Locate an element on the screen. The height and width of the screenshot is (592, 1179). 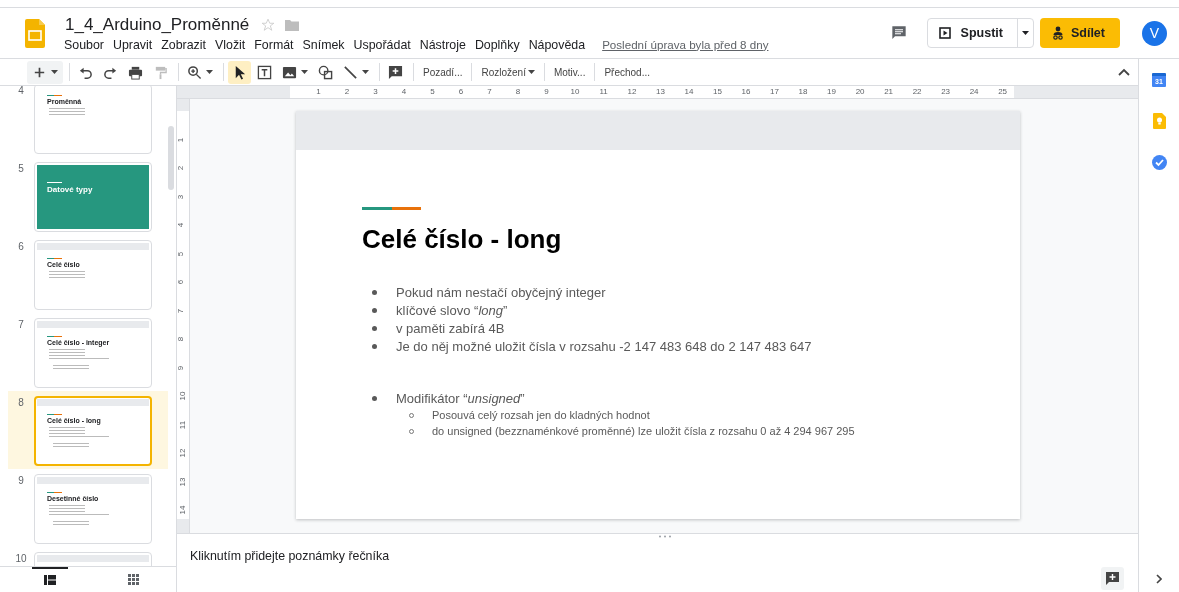
bullet-text: Je do něj možné uložit čísla v rozsahu -2 147 483 648 do 2 147 483 647 is located at coordinates (604, 346).